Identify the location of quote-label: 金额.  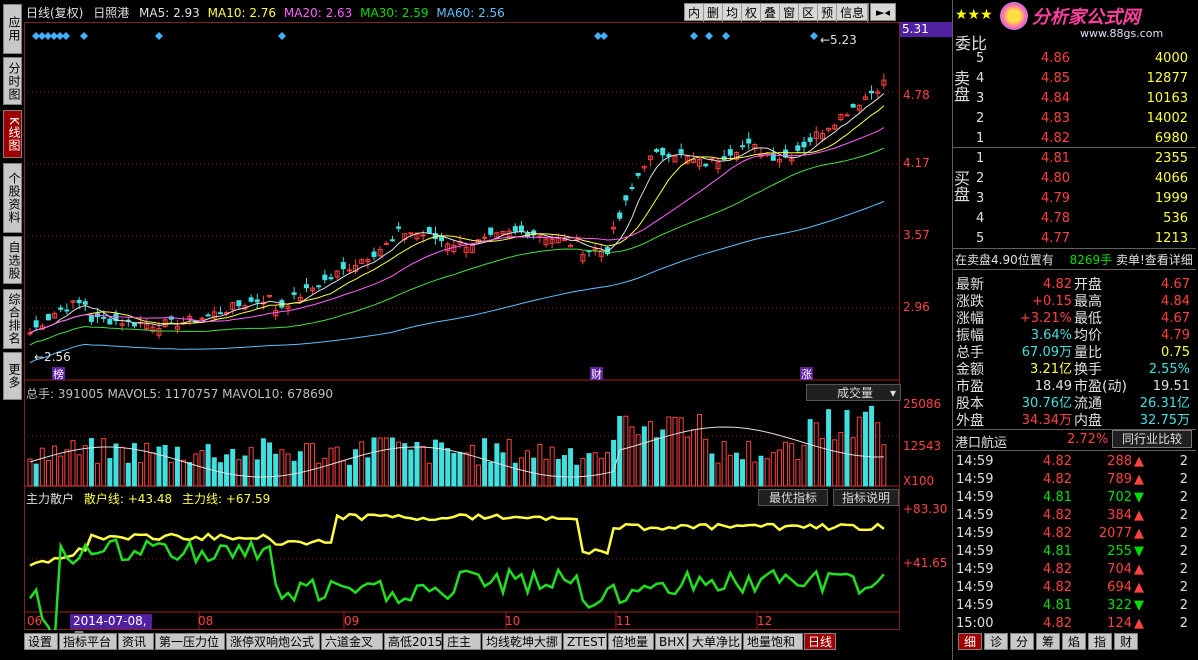
(970, 370).